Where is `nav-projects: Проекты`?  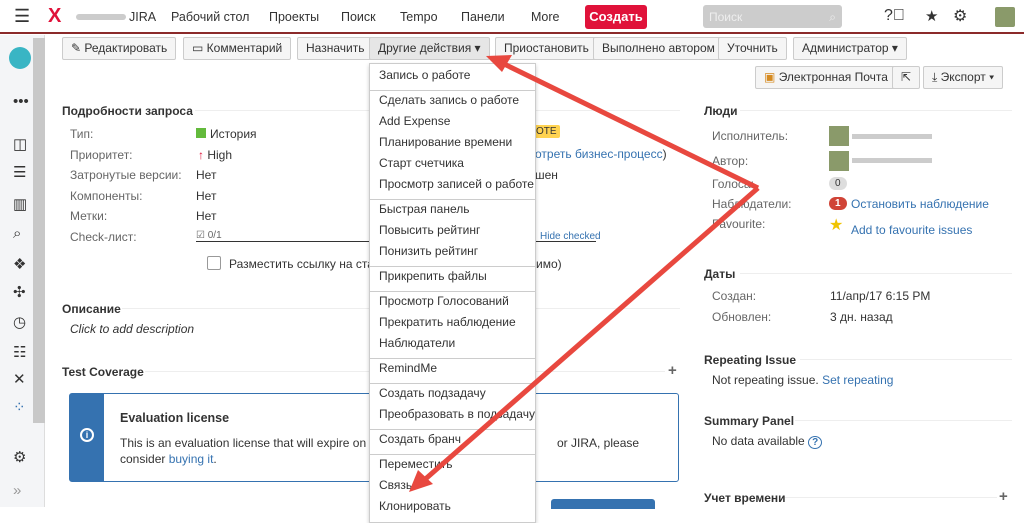
nav-projects: Проекты is located at coordinates (294, 17).